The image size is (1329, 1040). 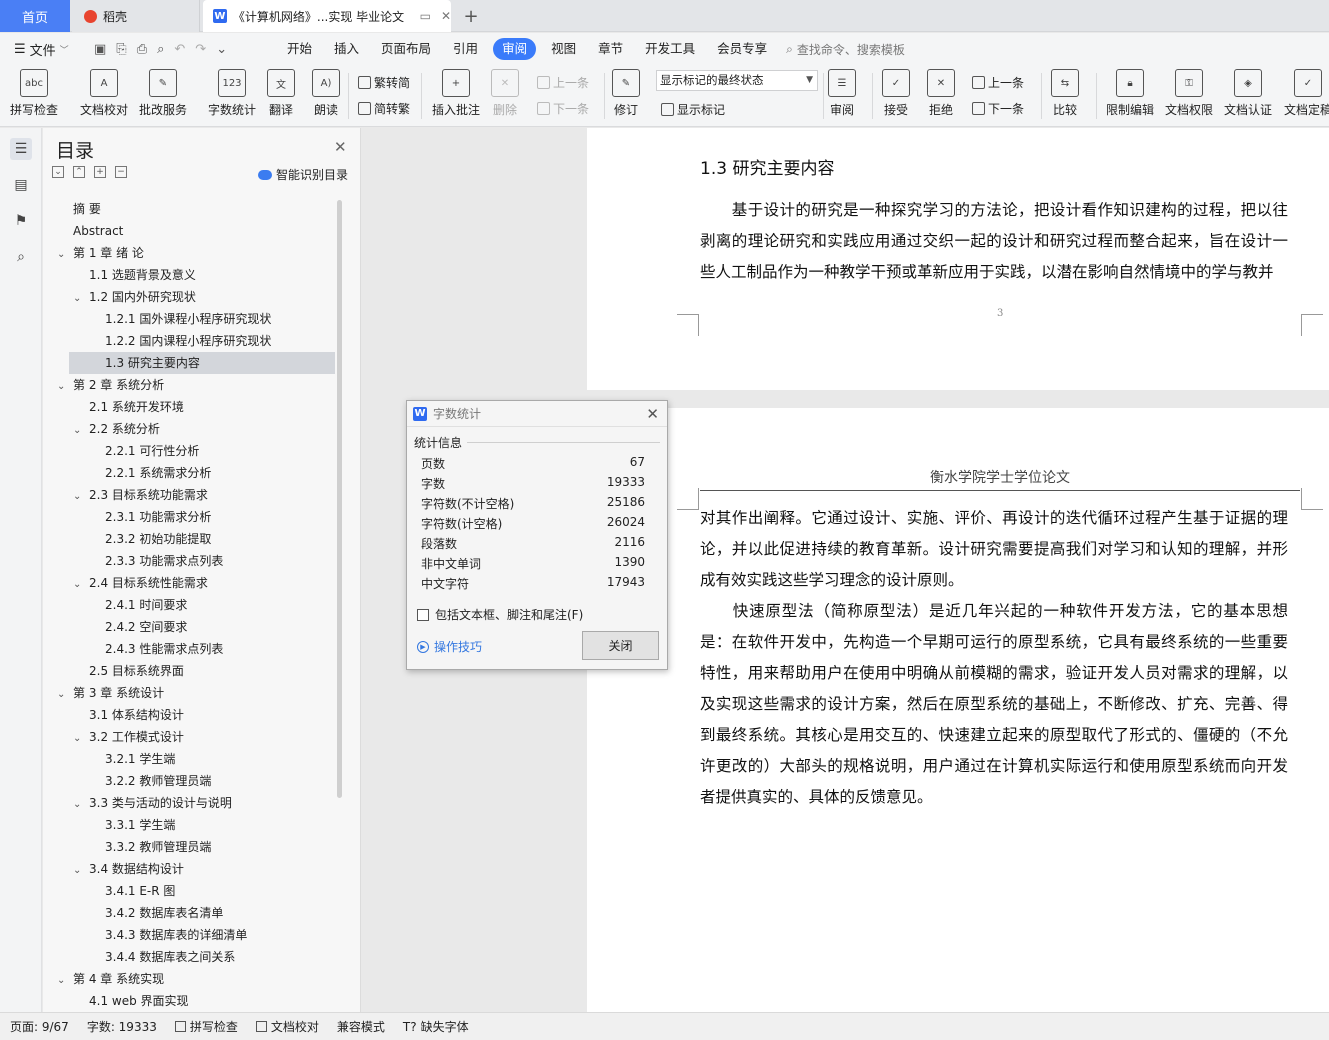 What do you see at coordinates (742, 49) in the screenshot?
I see `tab-member: 会员专享` at bounding box center [742, 49].